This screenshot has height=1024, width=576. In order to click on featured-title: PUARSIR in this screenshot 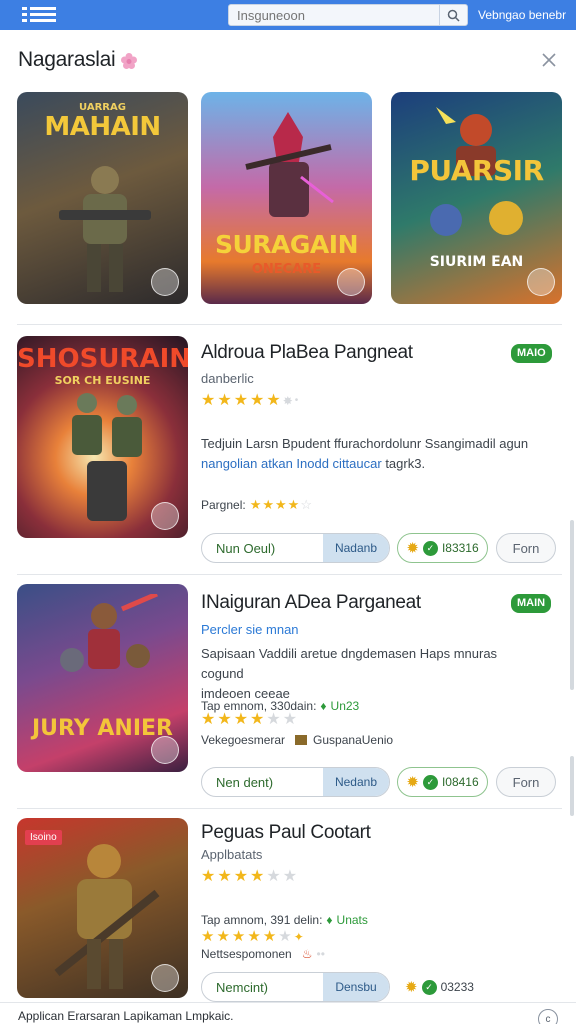, I will do `click(476, 170)`.